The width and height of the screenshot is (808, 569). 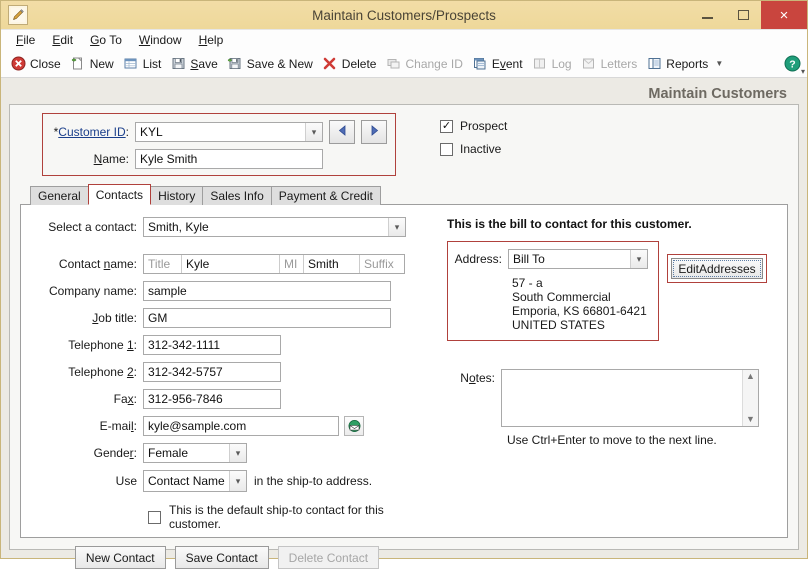 I want to click on scroll-down-icon: ▼, so click(x=750, y=419).